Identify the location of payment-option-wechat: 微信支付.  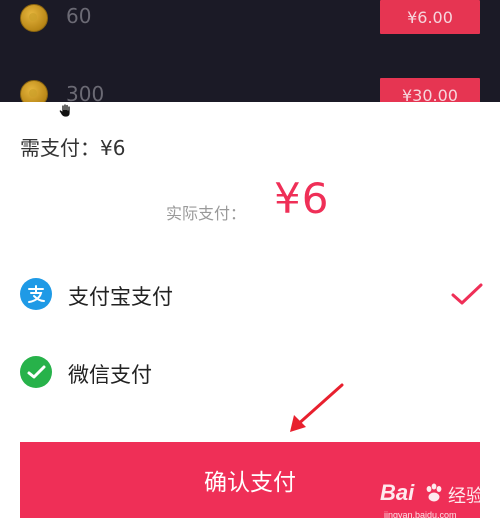
(250, 374).